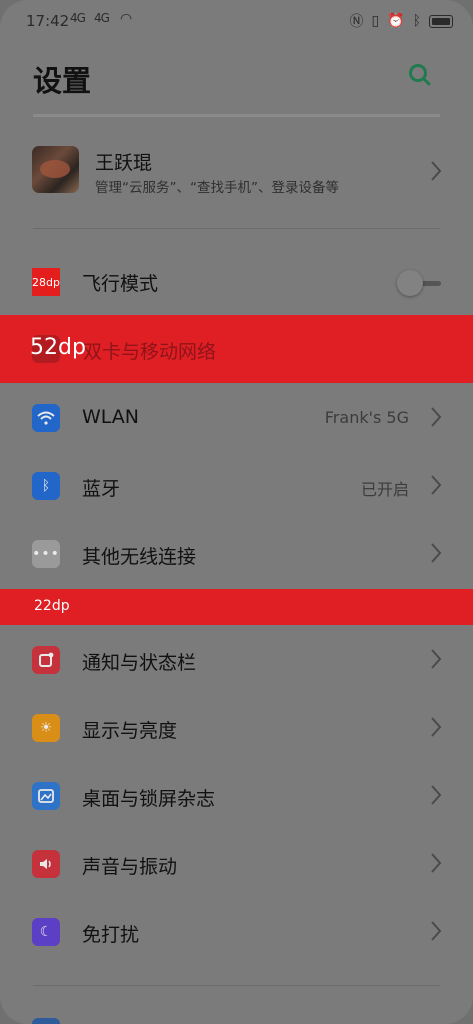 The width and height of the screenshot is (473, 1024). I want to click on account-row: 王跃琨 管理“云服务”、“查找手机”、登录设备等, so click(236, 170).